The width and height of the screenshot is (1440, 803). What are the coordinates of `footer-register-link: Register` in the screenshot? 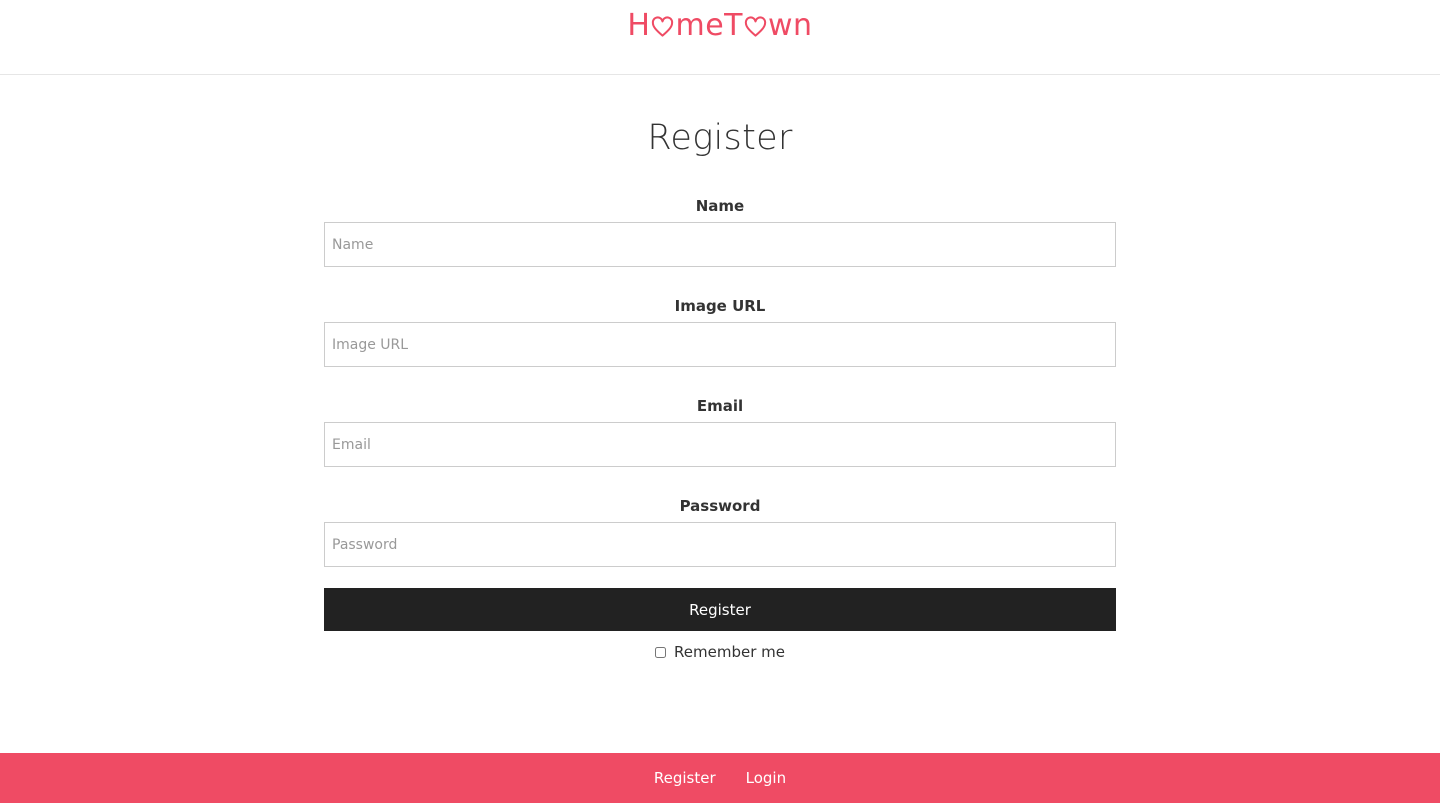 It's located at (685, 778).